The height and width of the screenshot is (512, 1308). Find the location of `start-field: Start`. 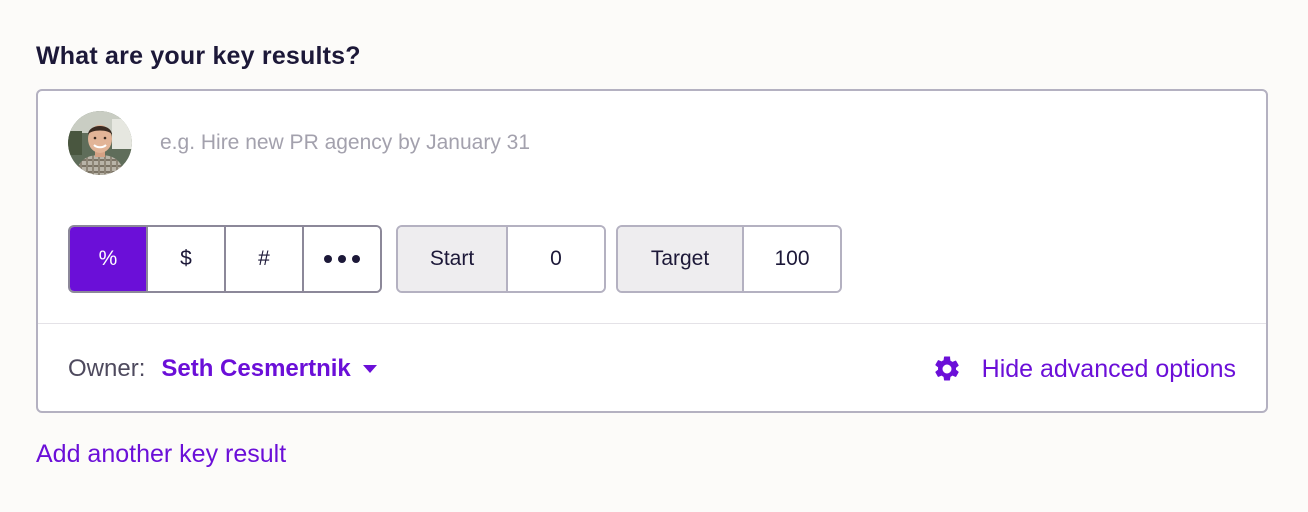

start-field: Start is located at coordinates (501, 259).